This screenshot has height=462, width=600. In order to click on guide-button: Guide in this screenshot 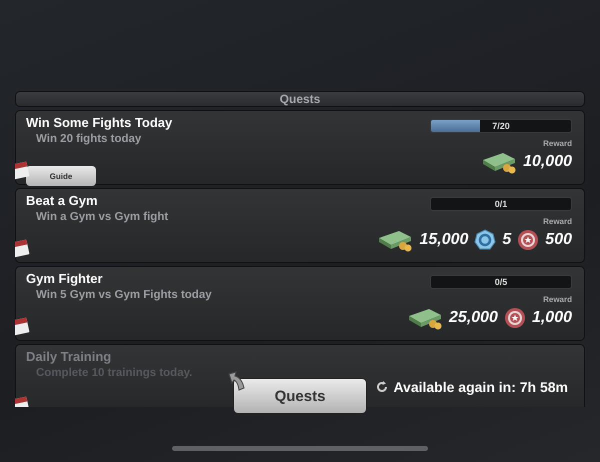, I will do `click(61, 176)`.